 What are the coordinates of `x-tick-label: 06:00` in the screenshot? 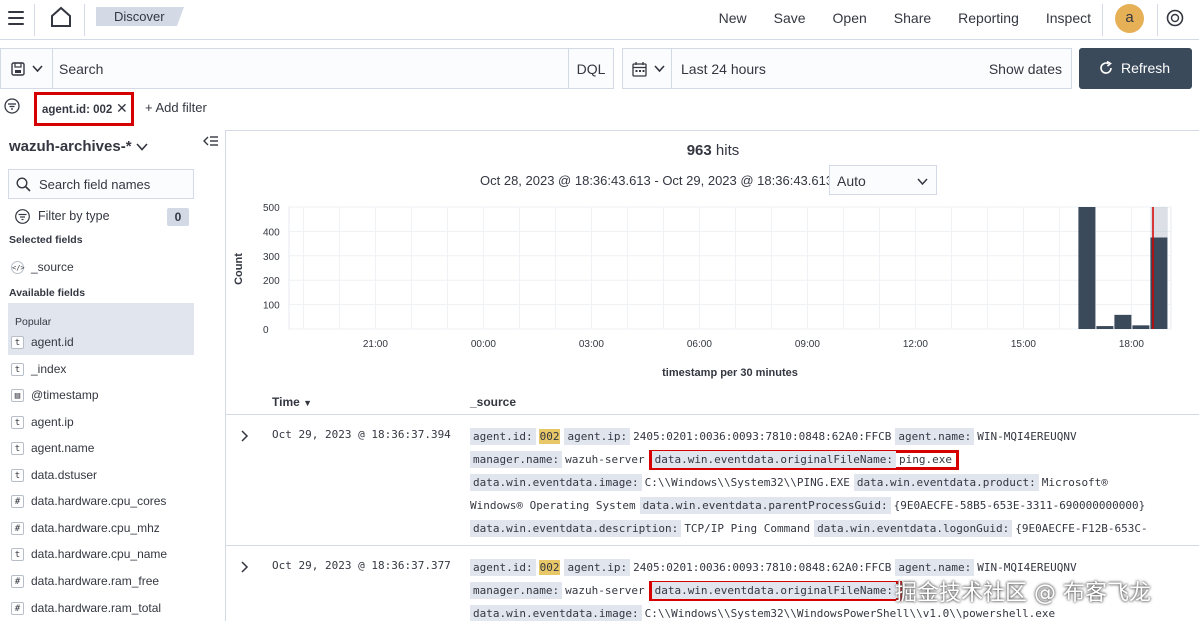 It's located at (699, 344).